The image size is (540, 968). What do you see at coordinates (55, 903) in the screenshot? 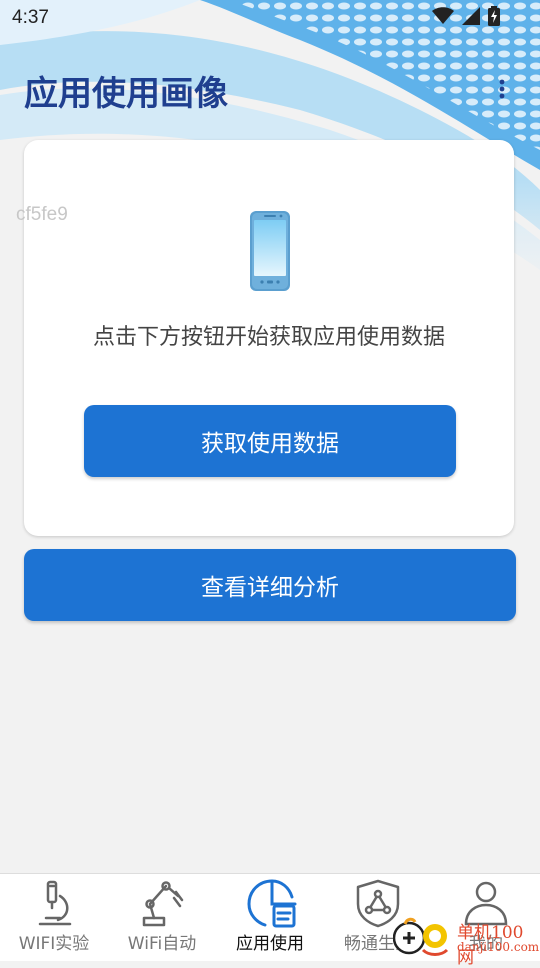
I see `microscope-icon` at bounding box center [55, 903].